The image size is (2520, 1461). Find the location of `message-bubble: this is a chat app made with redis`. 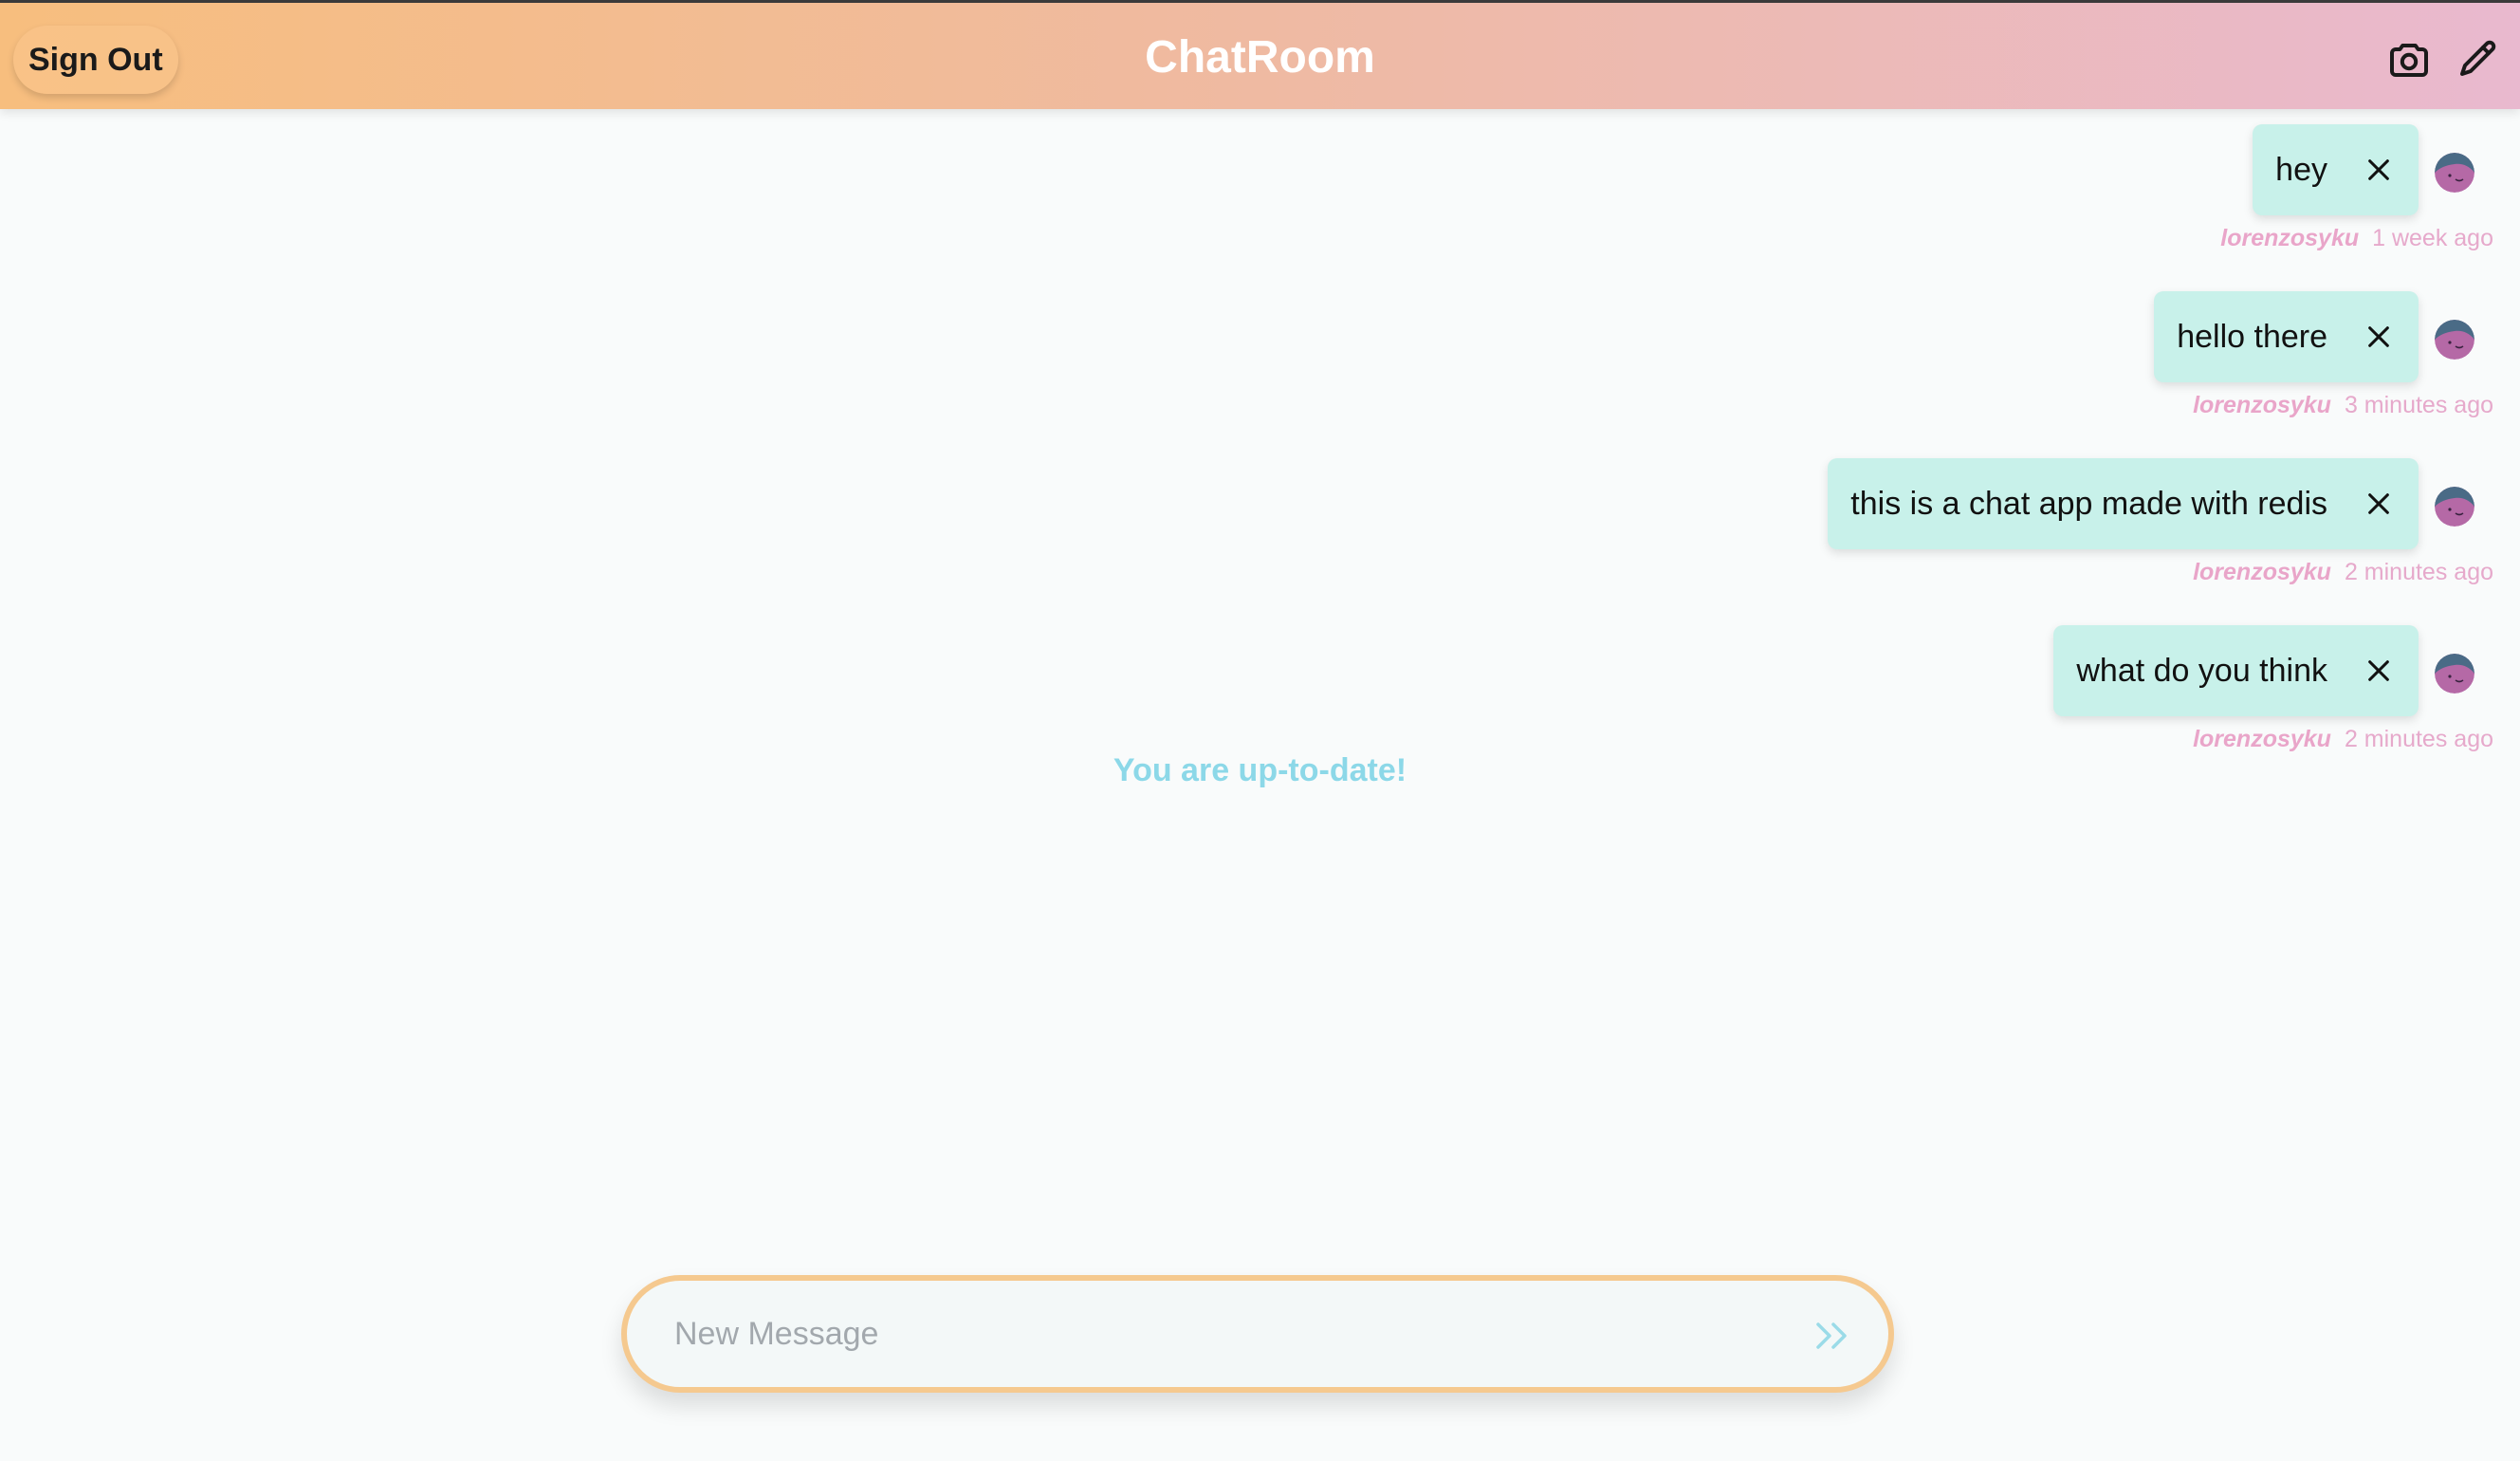

message-bubble: this is a chat app made with redis is located at coordinates (2123, 503).